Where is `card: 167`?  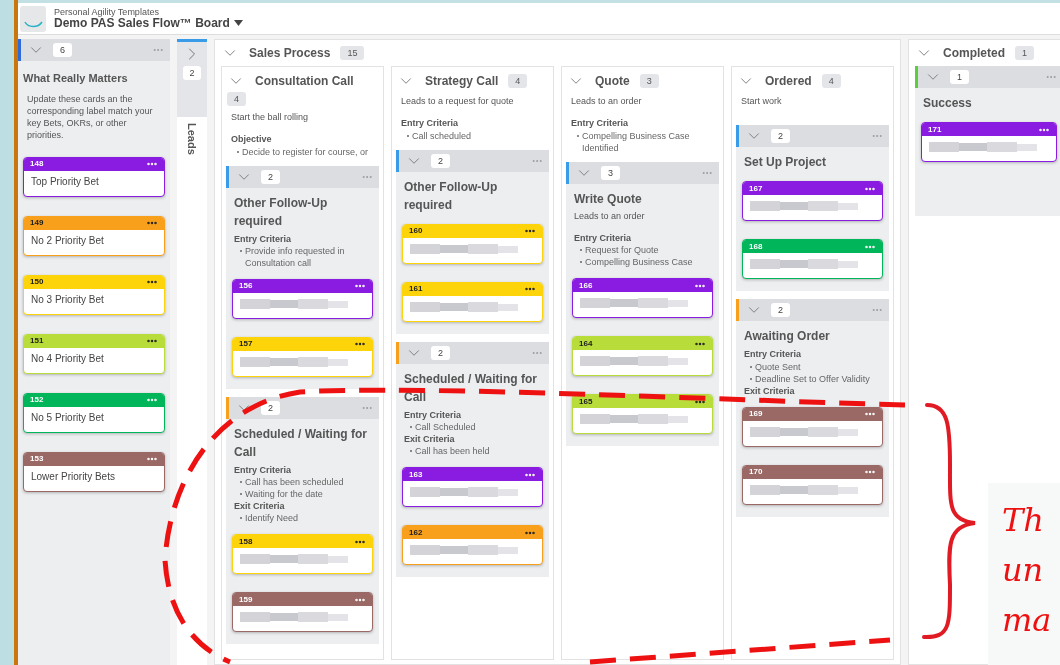
card: 167 is located at coordinates (812, 201).